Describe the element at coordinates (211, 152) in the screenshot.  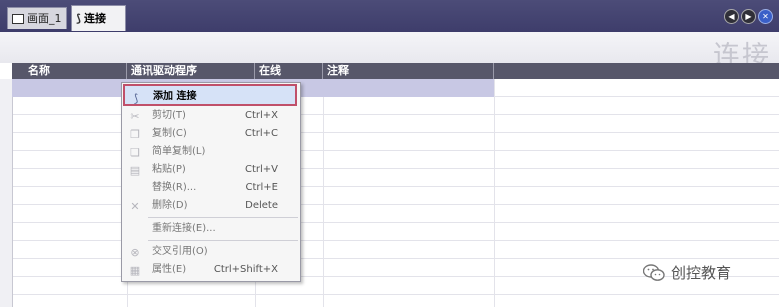
I see `menu-item-simple-copy: ❏ 简单复制(L)` at that location.